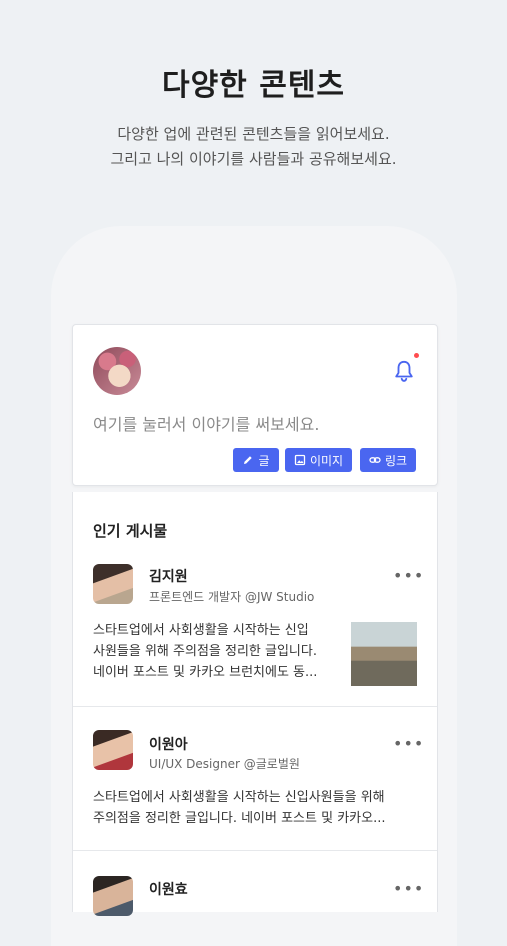  What do you see at coordinates (253, 159) in the screenshot?
I see `hero-subtitle-line2: 그리고 나의 이야기를 사람들과 공유해보세요.` at bounding box center [253, 159].